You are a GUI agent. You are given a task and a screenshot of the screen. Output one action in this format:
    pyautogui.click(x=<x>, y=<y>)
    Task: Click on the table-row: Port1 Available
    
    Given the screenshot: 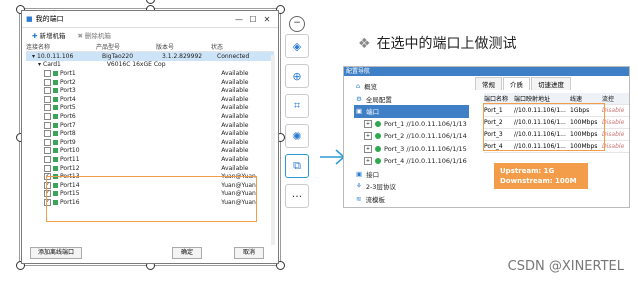 What is the action you would take?
    pyautogui.click(x=150, y=73)
    